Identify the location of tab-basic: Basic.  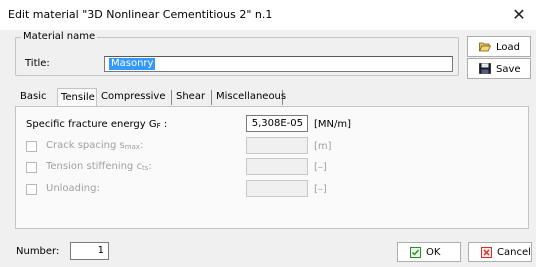
(36, 97).